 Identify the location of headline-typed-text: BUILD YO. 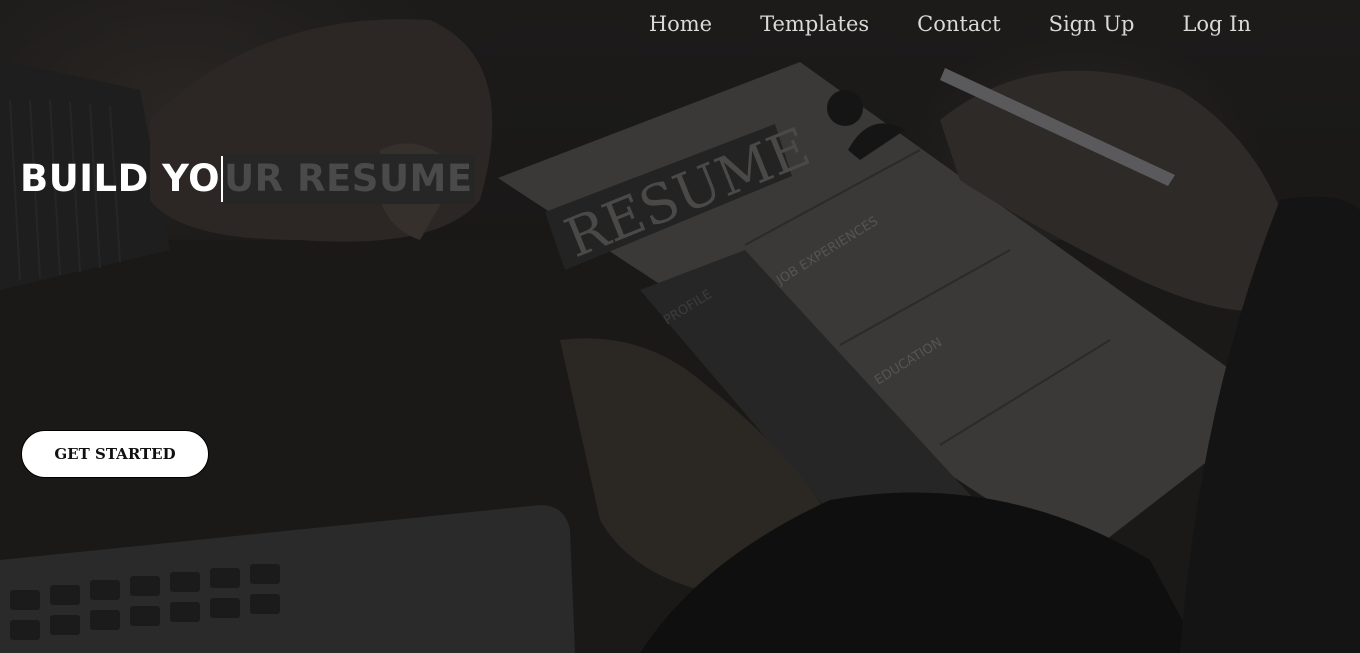
(120, 178).